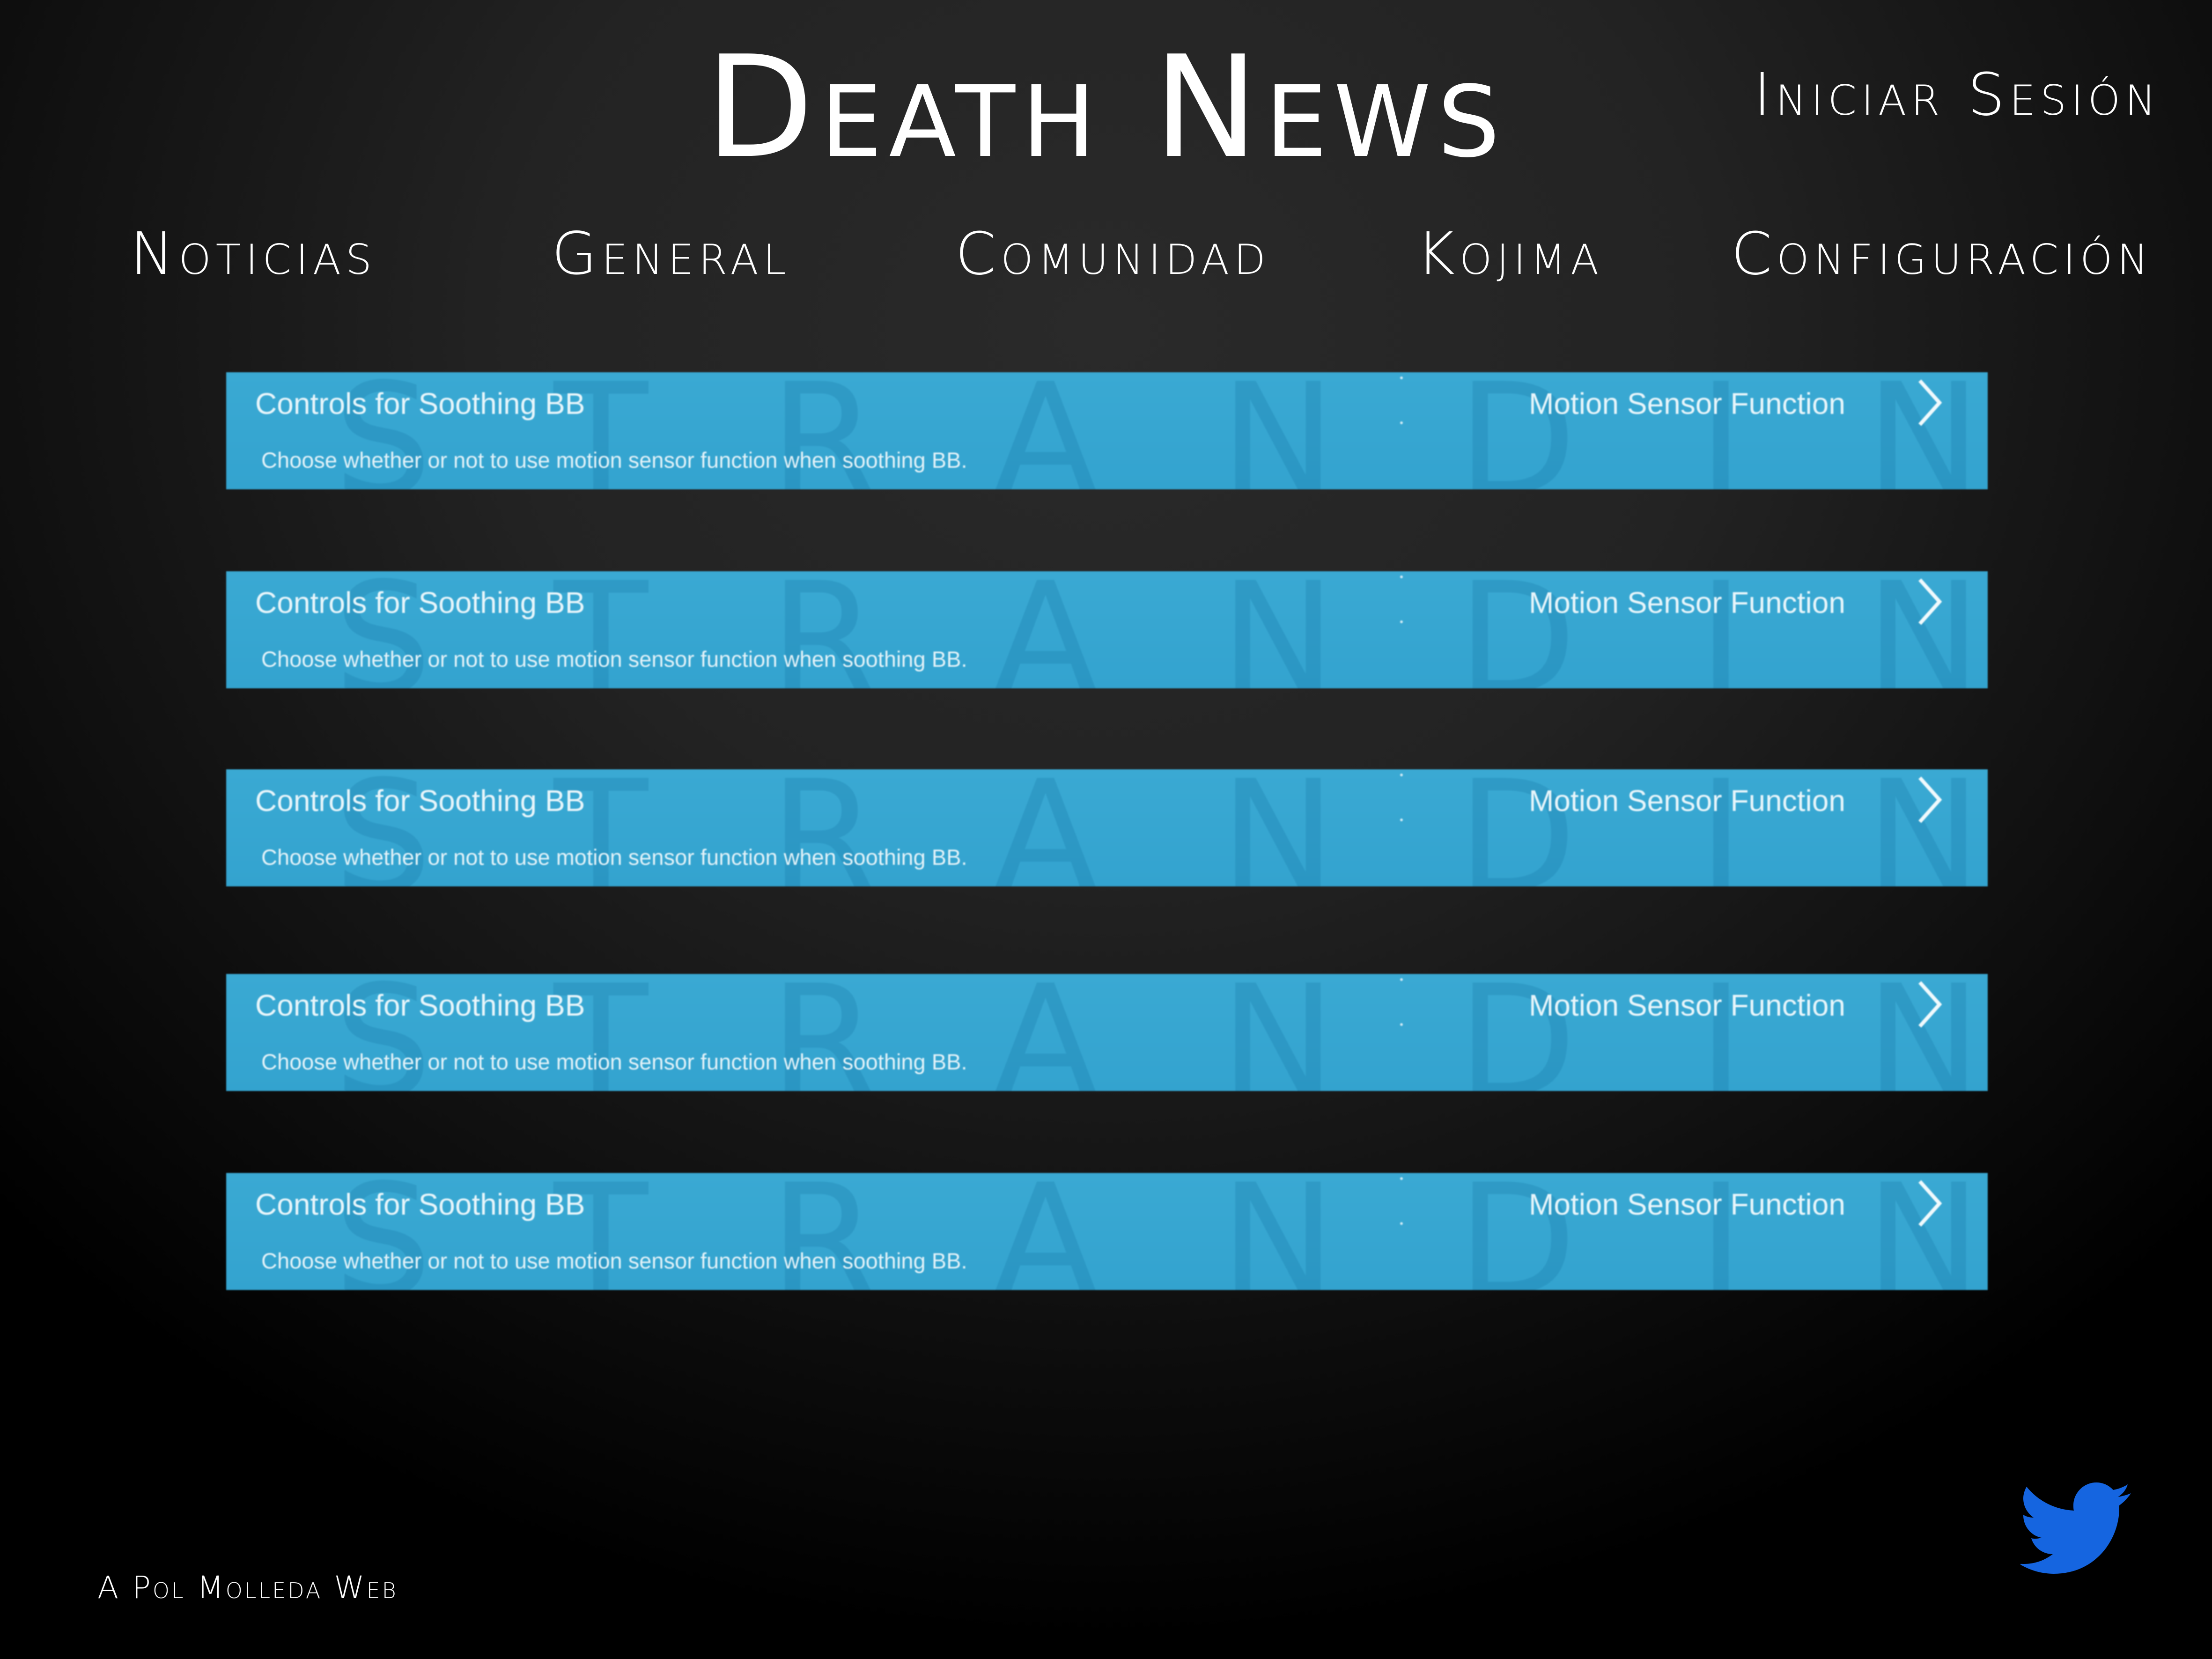 The width and height of the screenshot is (2212, 1659). Describe the element at coordinates (1942, 254) in the screenshot. I see `nav-item-configuracion: Configuración` at that location.